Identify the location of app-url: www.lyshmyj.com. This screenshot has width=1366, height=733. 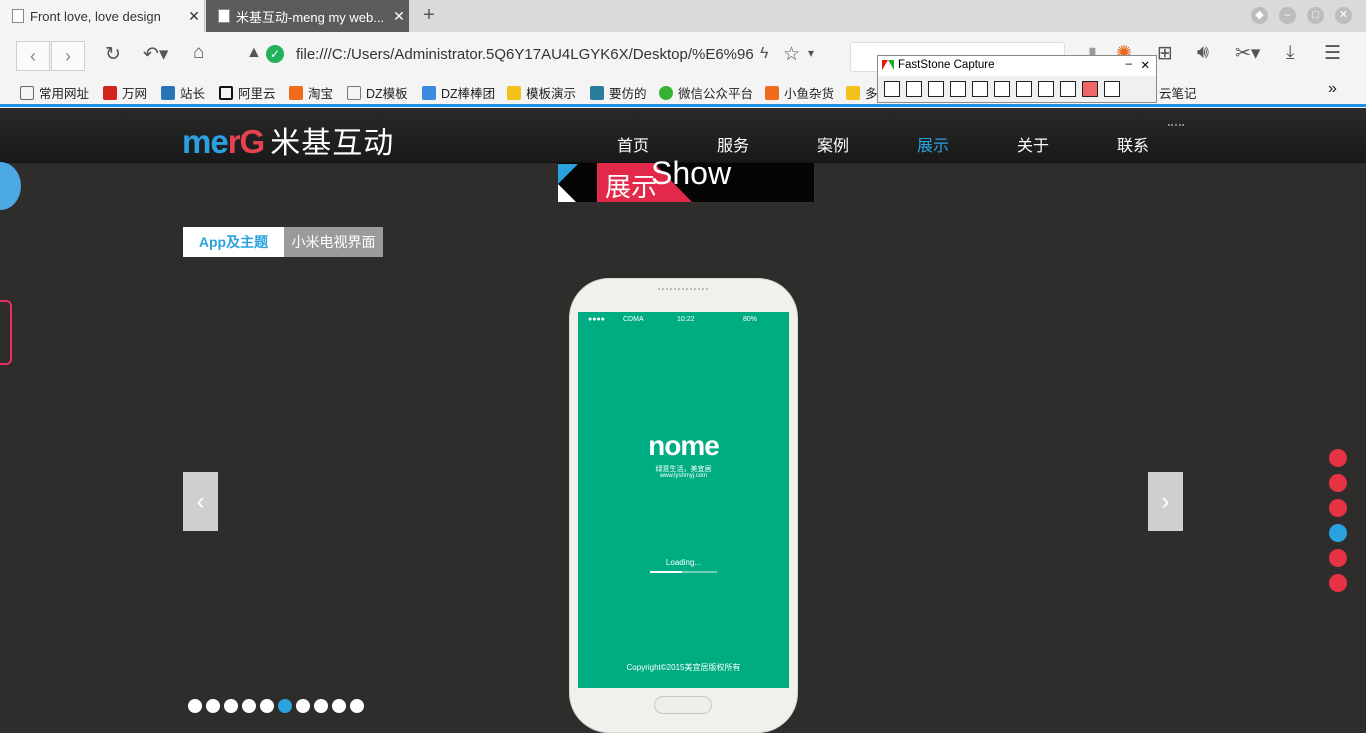
(683, 476).